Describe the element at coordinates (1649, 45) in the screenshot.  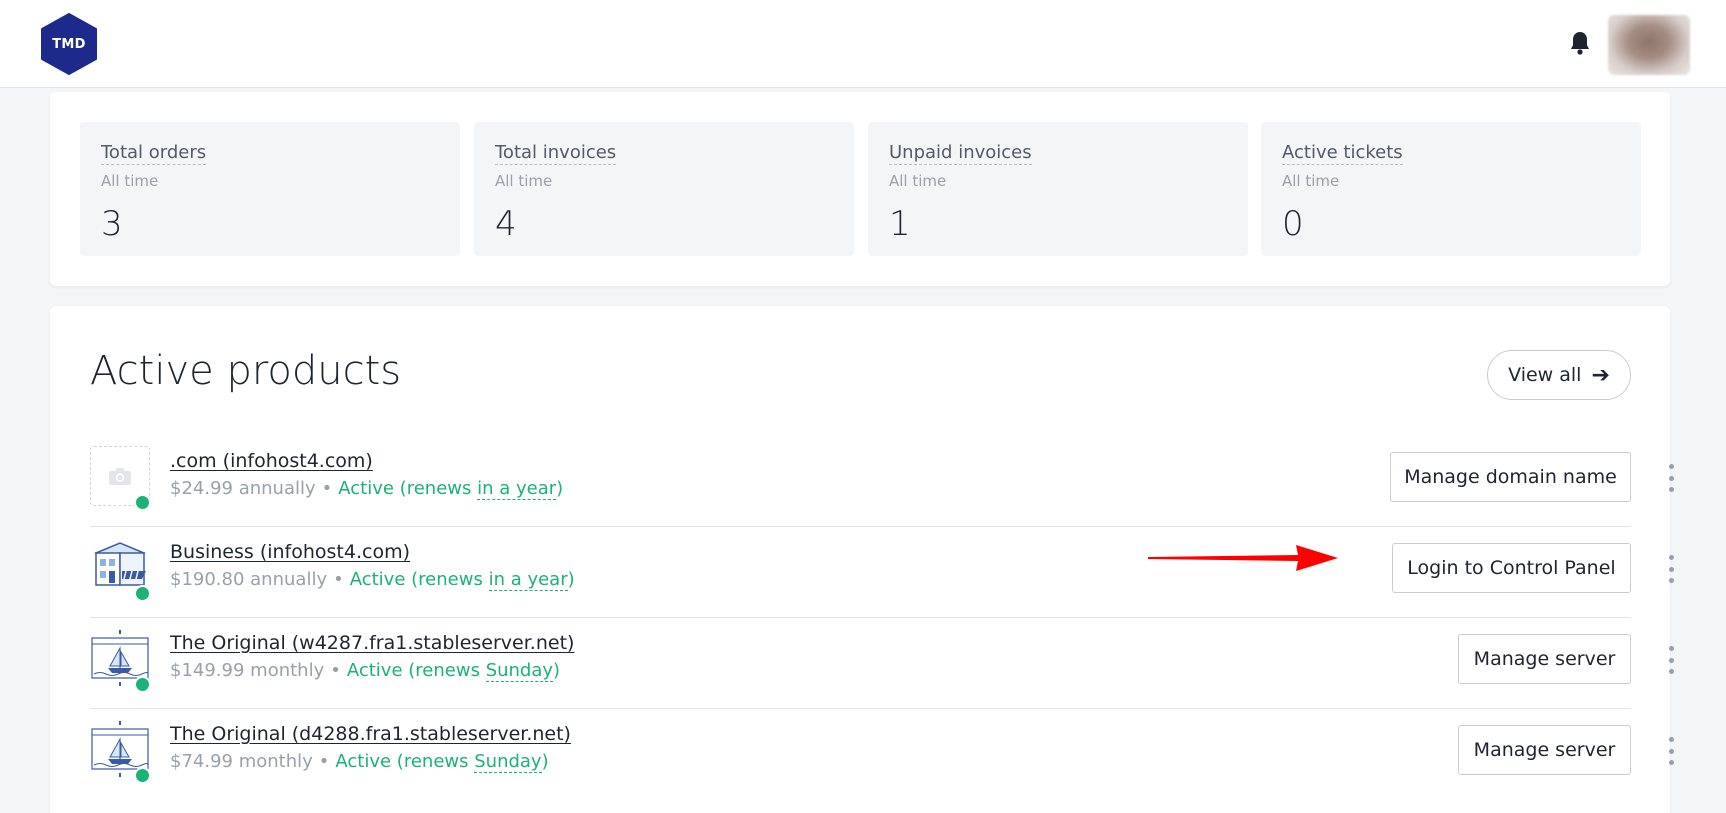
I see `user-avatar` at that location.